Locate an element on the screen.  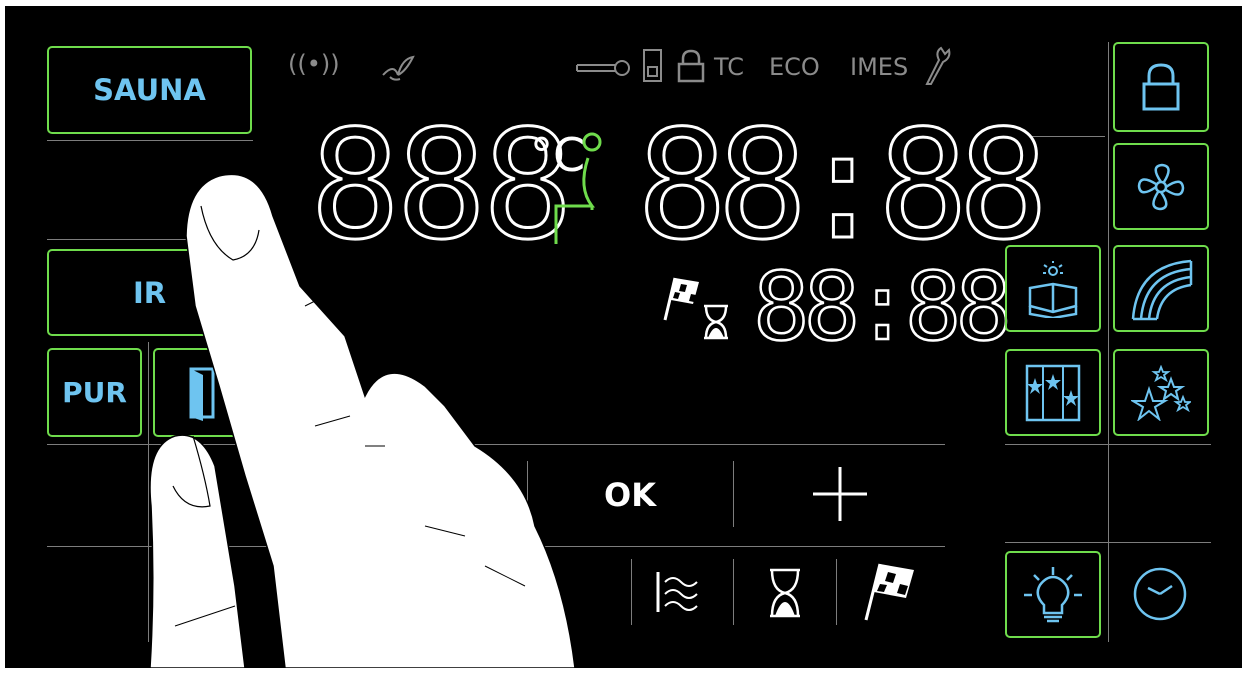
plus-icon is located at coordinates (840, 494).